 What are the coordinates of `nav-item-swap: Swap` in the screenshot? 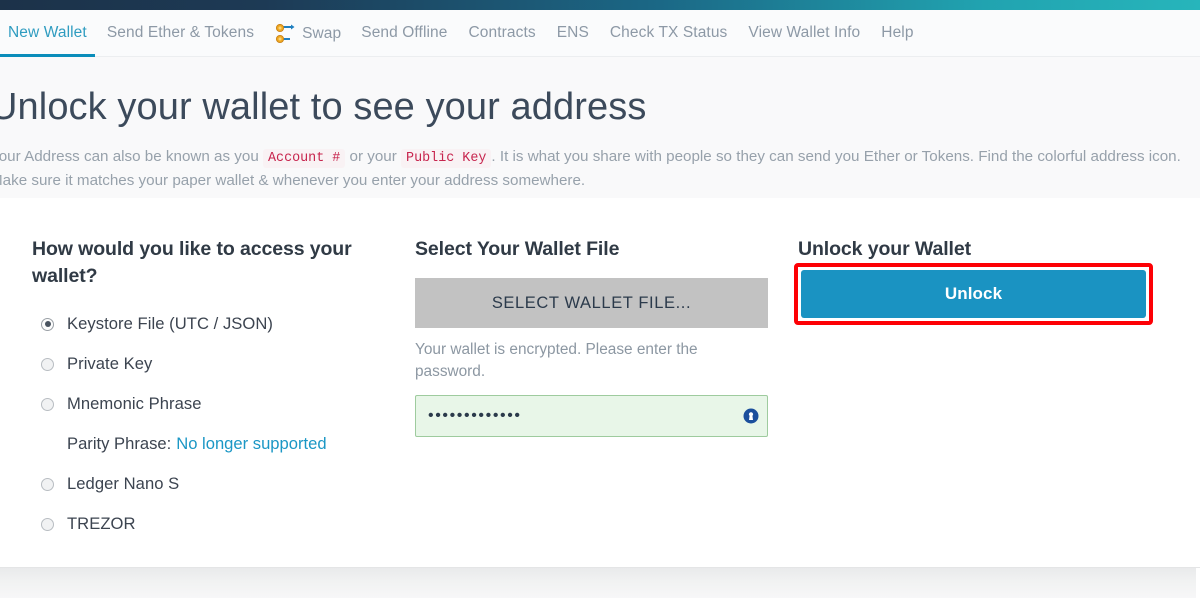 It's located at (308, 40).